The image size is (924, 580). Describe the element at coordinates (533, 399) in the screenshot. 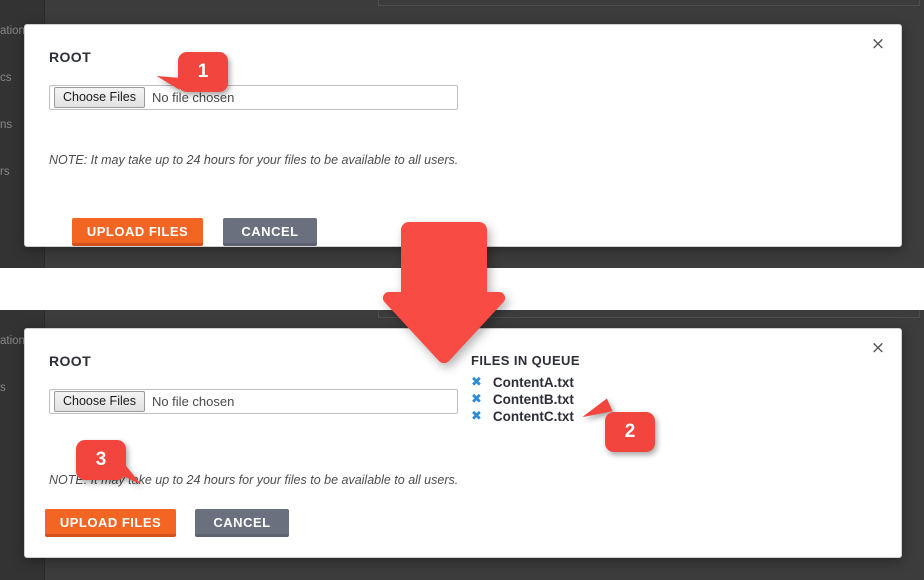

I see `queued-file-name: ContentB.txt` at that location.